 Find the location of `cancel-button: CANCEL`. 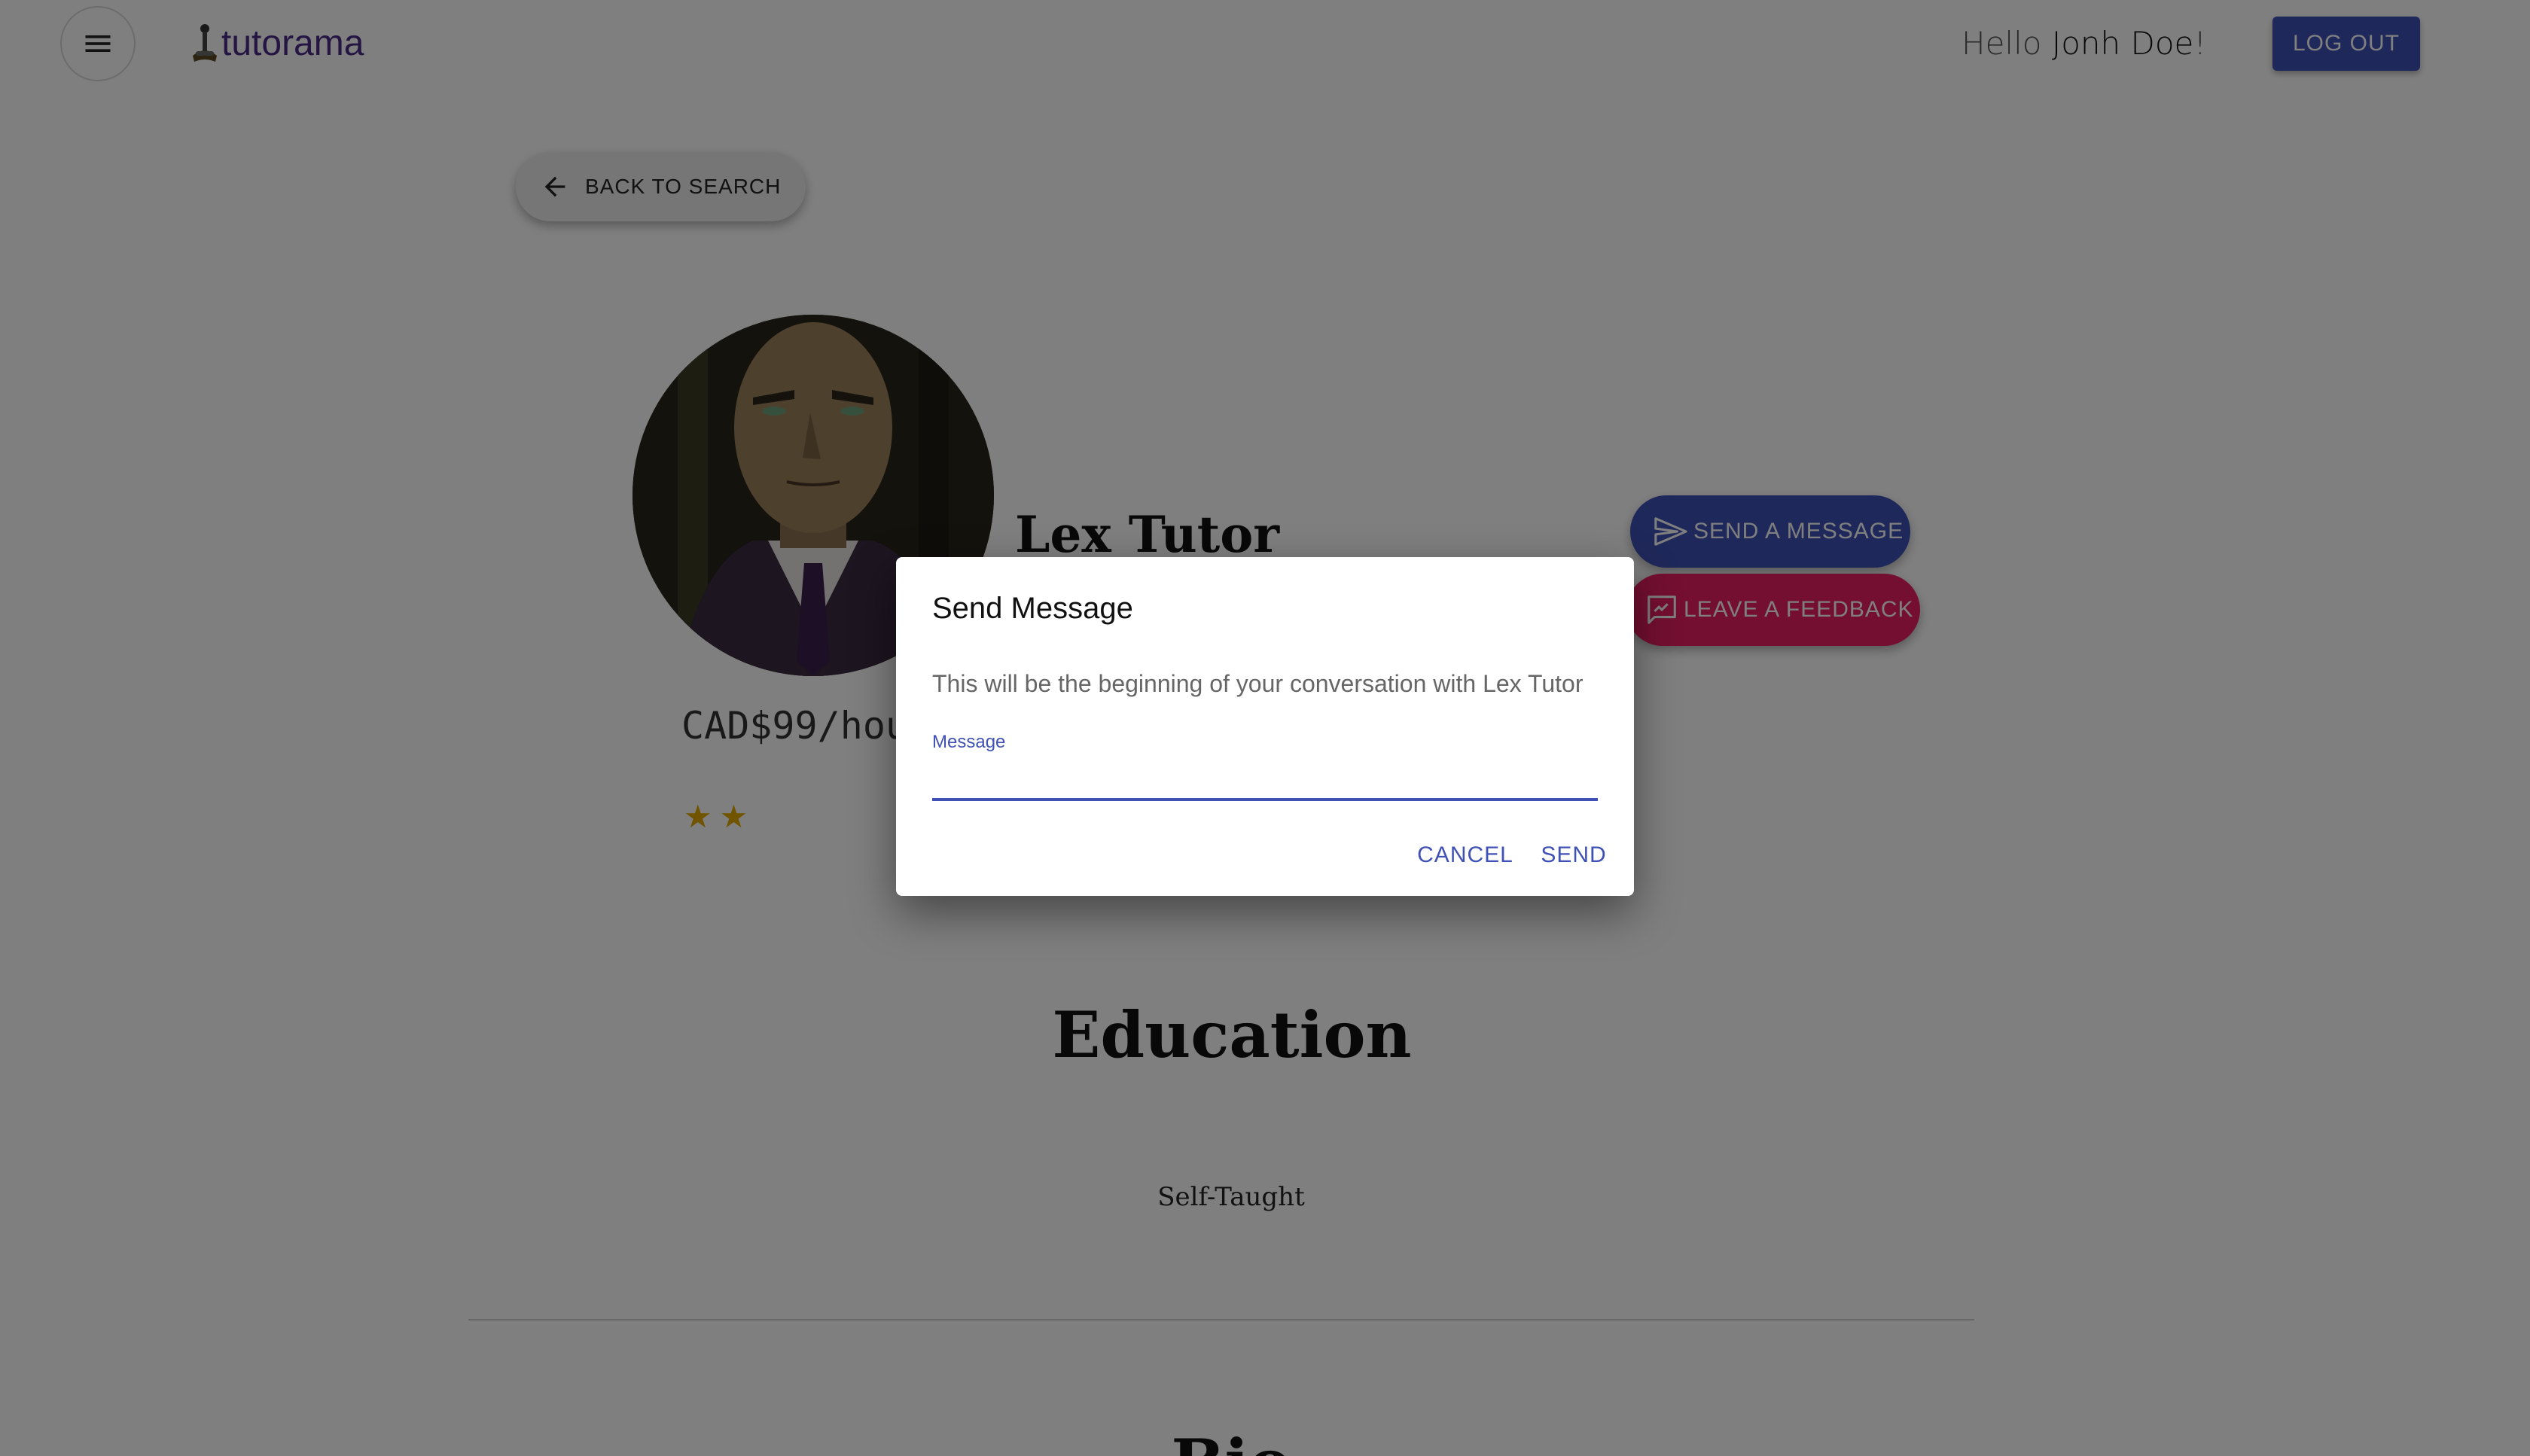

cancel-button: CANCEL is located at coordinates (1466, 855).